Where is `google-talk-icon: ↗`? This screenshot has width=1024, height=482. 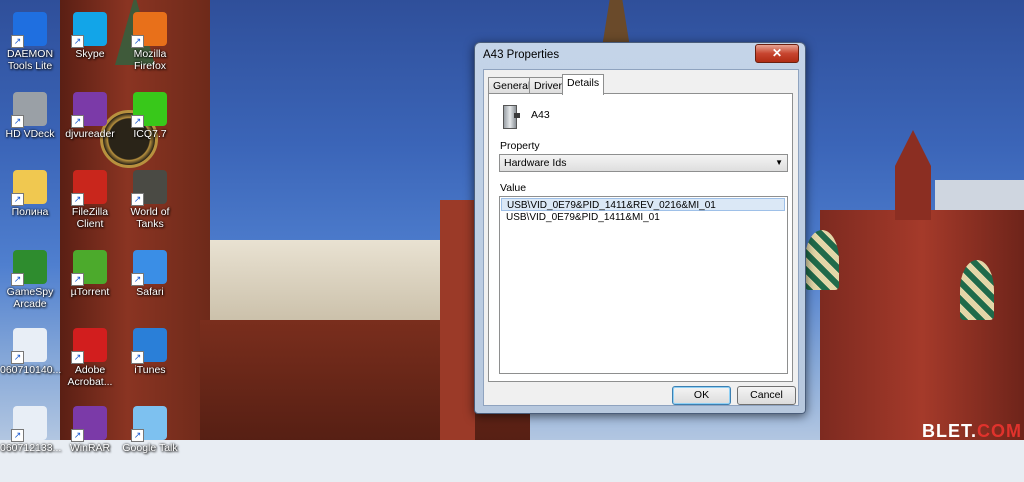
google-talk-icon: ↗ is located at coordinates (149, 424).